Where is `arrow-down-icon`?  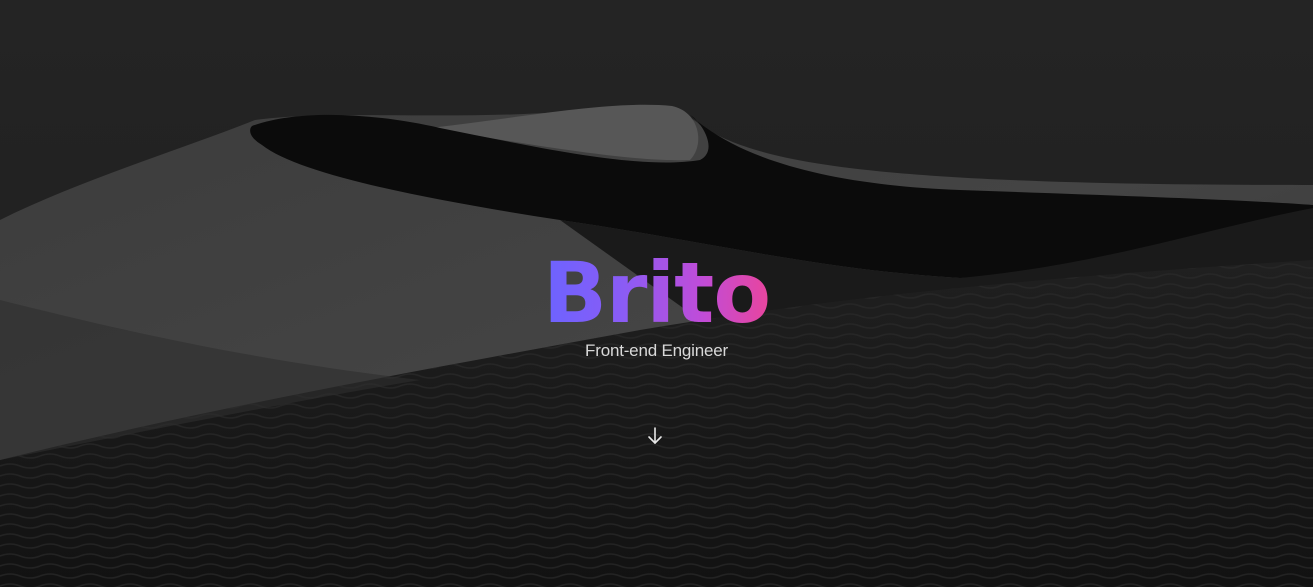 arrow-down-icon is located at coordinates (655, 435).